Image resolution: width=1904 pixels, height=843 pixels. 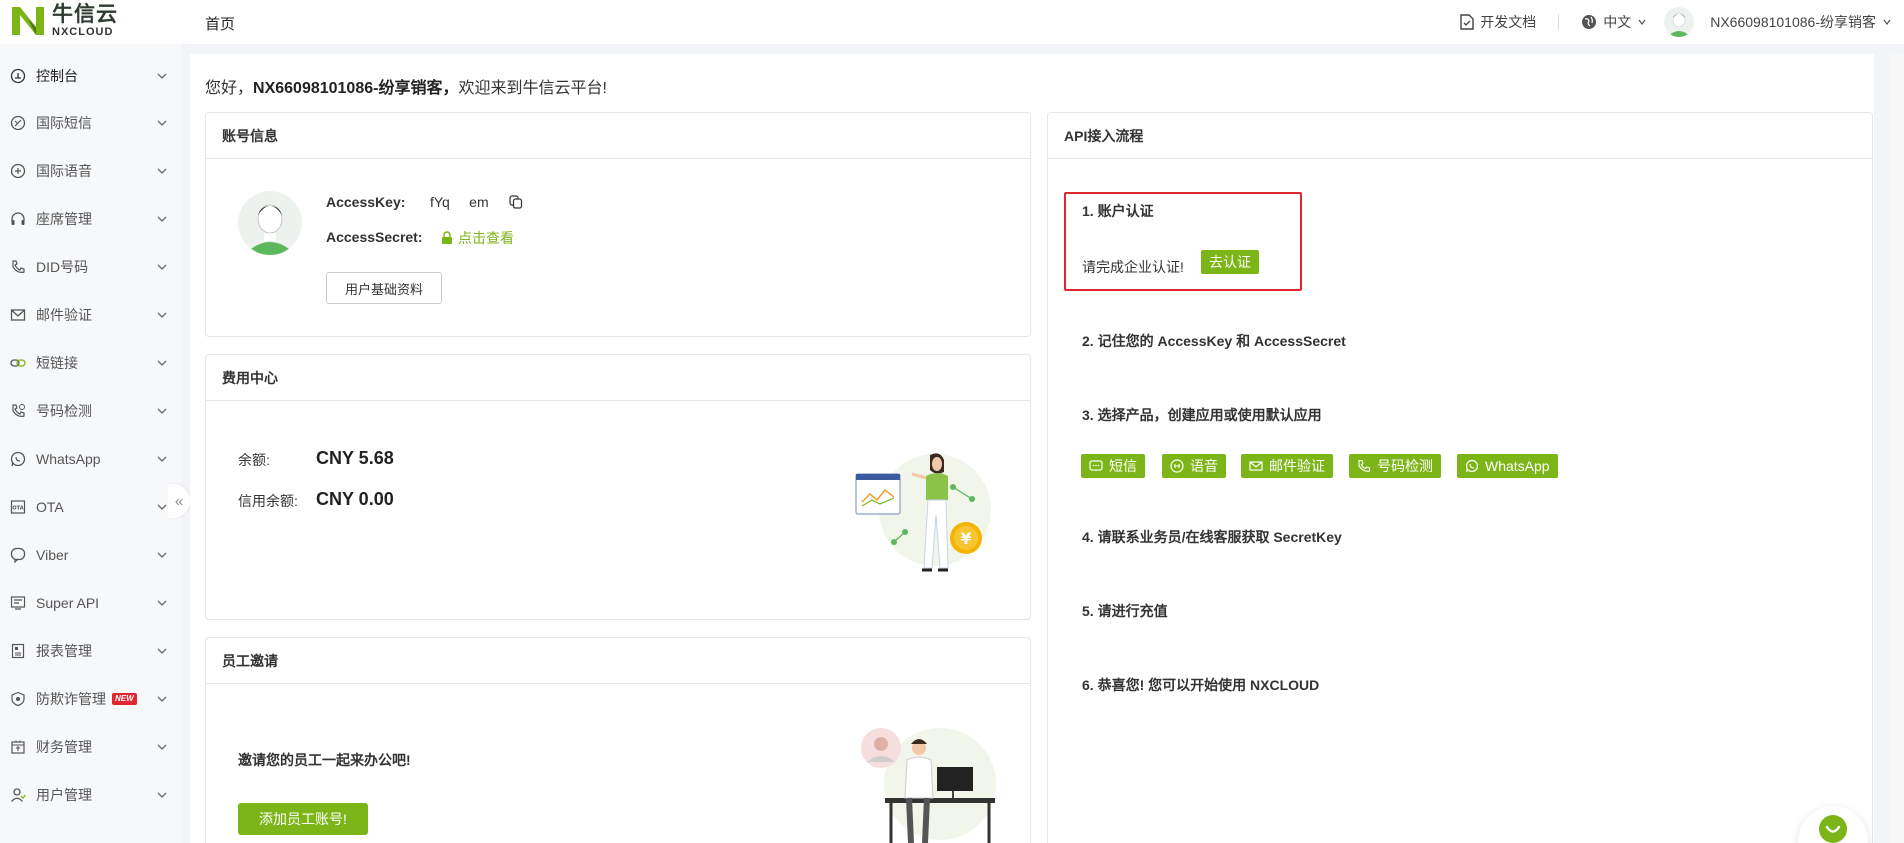 I want to click on sidebar-item-intl-sms: 国际短信, so click(x=91, y=123).